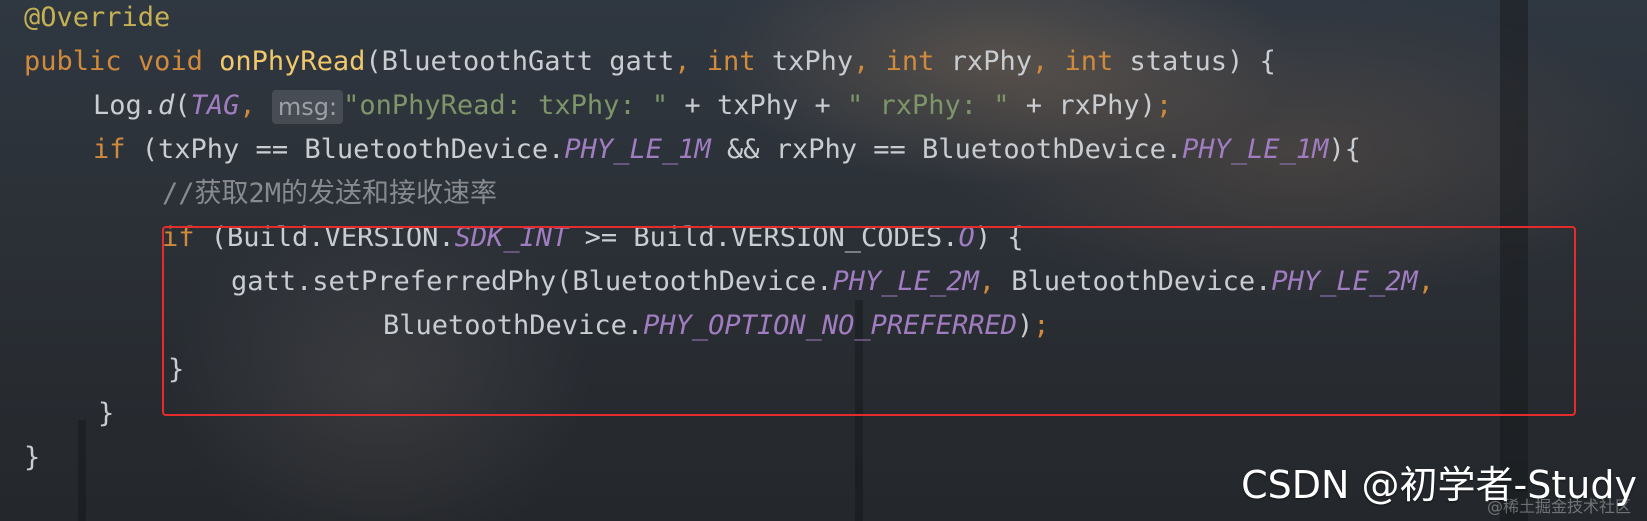  Describe the element at coordinates (166, 105) in the screenshot. I see `method-name: d` at that location.